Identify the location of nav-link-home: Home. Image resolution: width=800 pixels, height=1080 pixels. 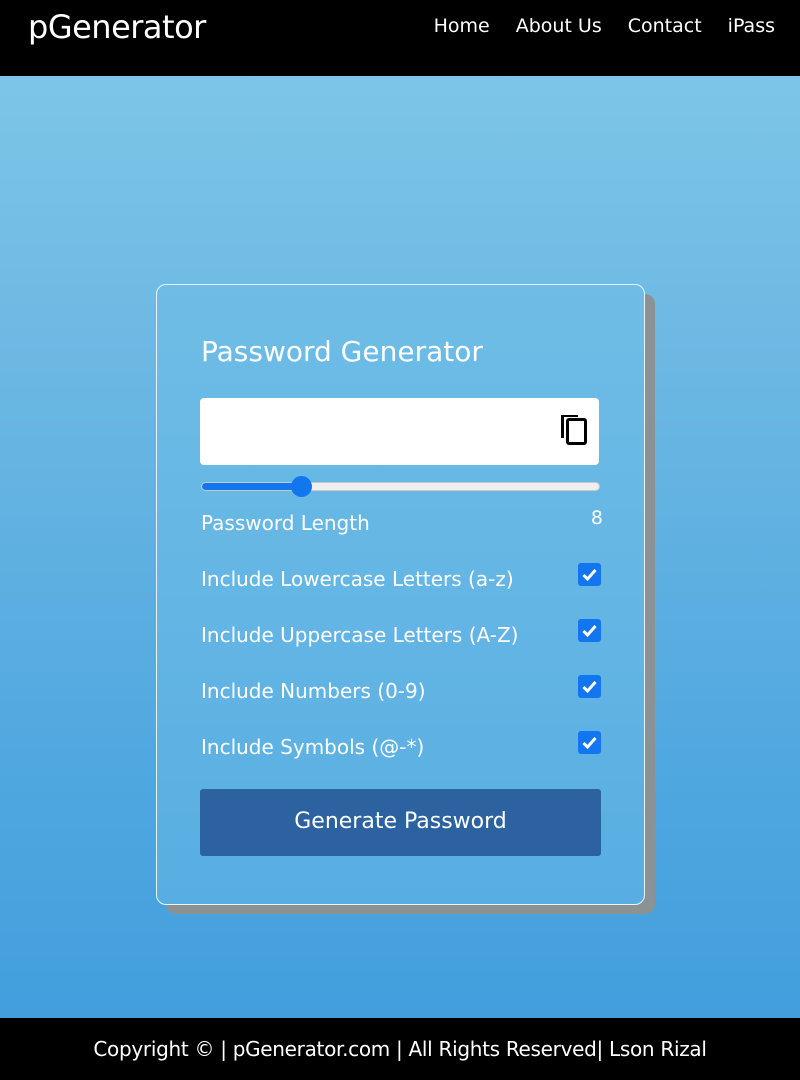
(462, 26).